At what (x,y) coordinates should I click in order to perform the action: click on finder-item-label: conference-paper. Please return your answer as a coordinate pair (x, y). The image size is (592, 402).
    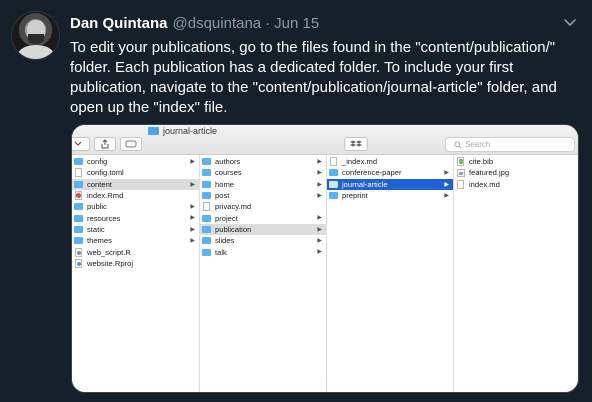
    Looking at the image, I should click on (372, 173).